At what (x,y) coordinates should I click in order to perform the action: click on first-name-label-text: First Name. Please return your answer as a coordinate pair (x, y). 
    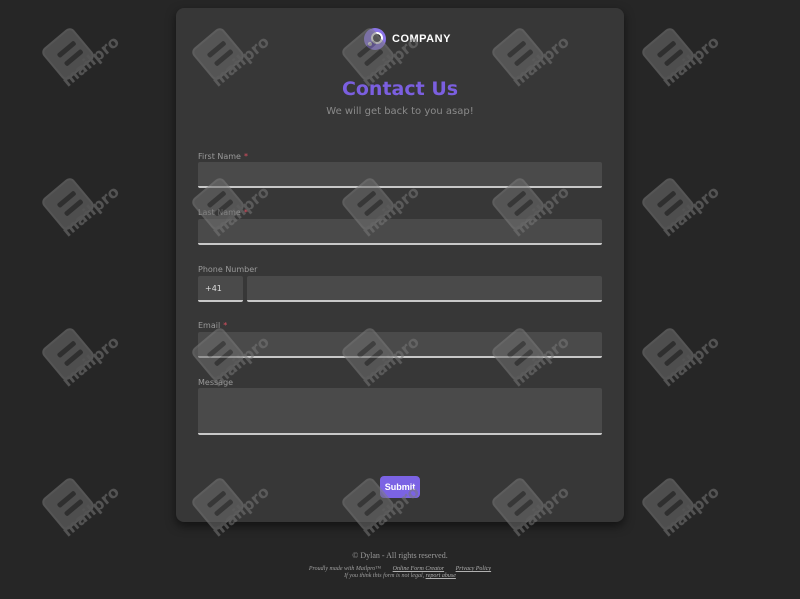
    Looking at the image, I should click on (219, 156).